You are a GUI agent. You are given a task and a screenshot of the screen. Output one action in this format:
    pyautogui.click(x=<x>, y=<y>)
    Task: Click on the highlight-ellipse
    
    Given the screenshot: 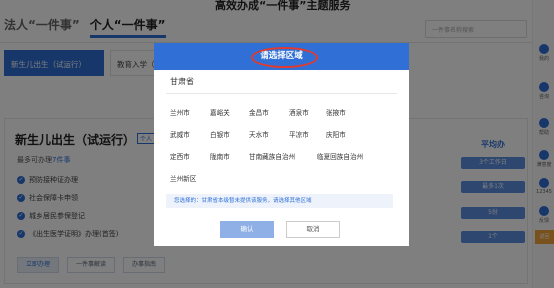 What is the action you would take?
    pyautogui.click(x=284, y=57)
    